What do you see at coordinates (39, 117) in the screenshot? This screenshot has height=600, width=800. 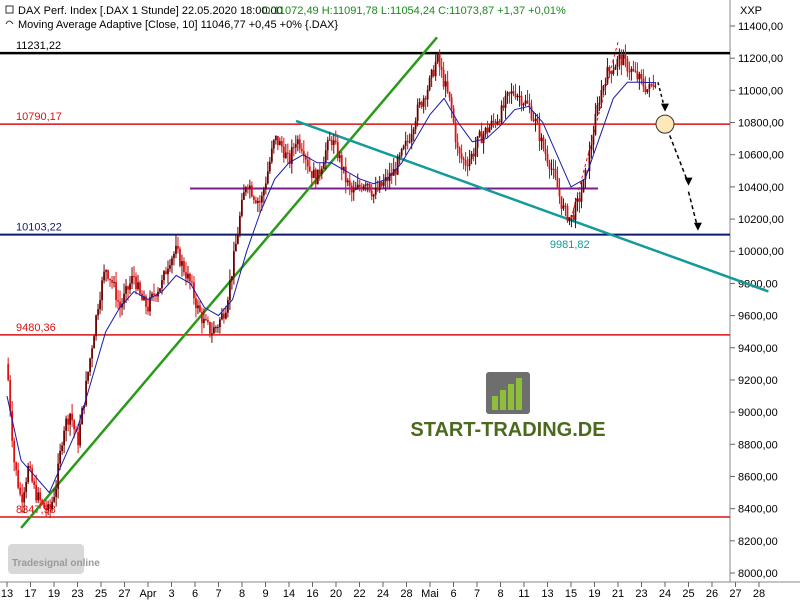 I see `red_level-label: 10790,17` at bounding box center [39, 117].